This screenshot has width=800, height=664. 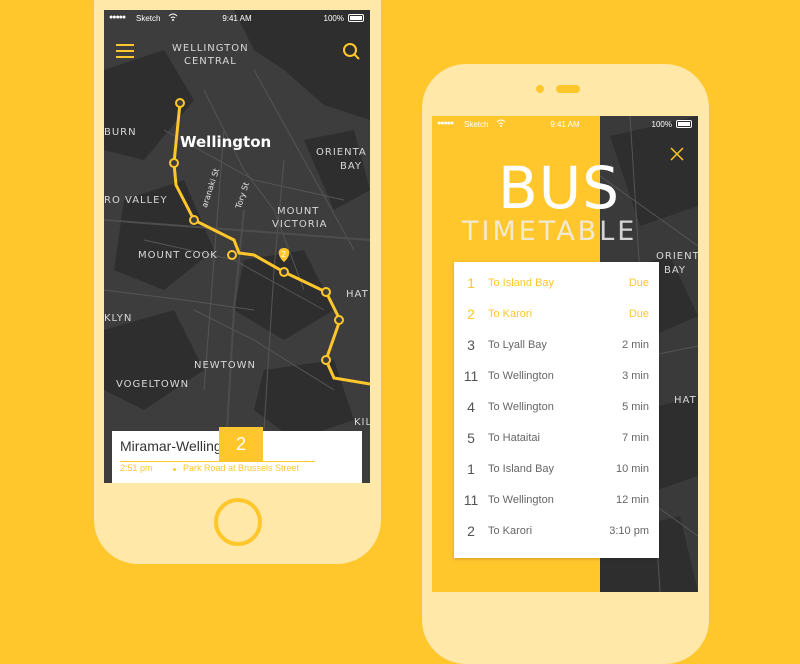 What do you see at coordinates (153, 384) in the screenshot?
I see `map-label-vogeltown: VOGELTOWN` at bounding box center [153, 384].